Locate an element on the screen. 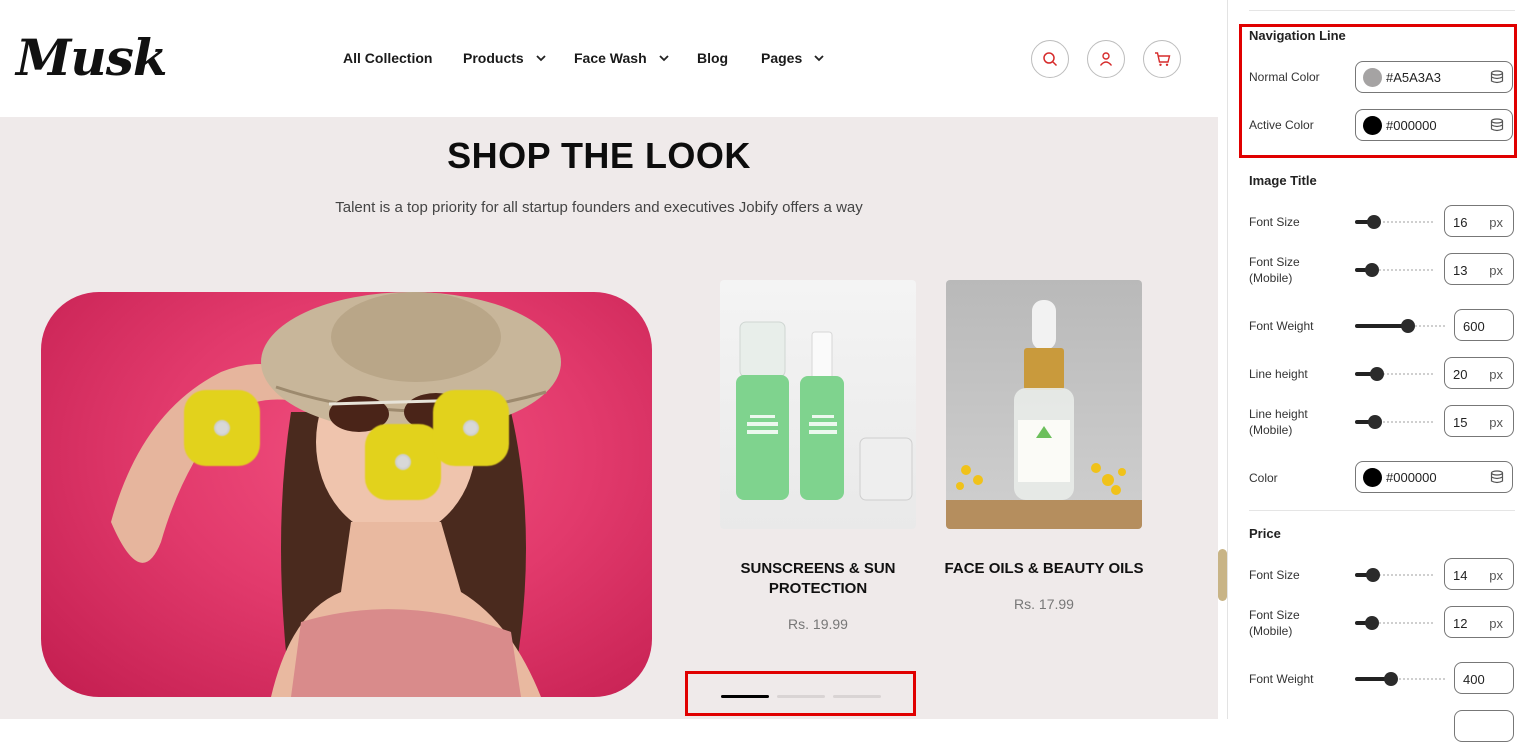 This screenshot has height=742, width=1521. next-setting-input is located at coordinates (1484, 726).